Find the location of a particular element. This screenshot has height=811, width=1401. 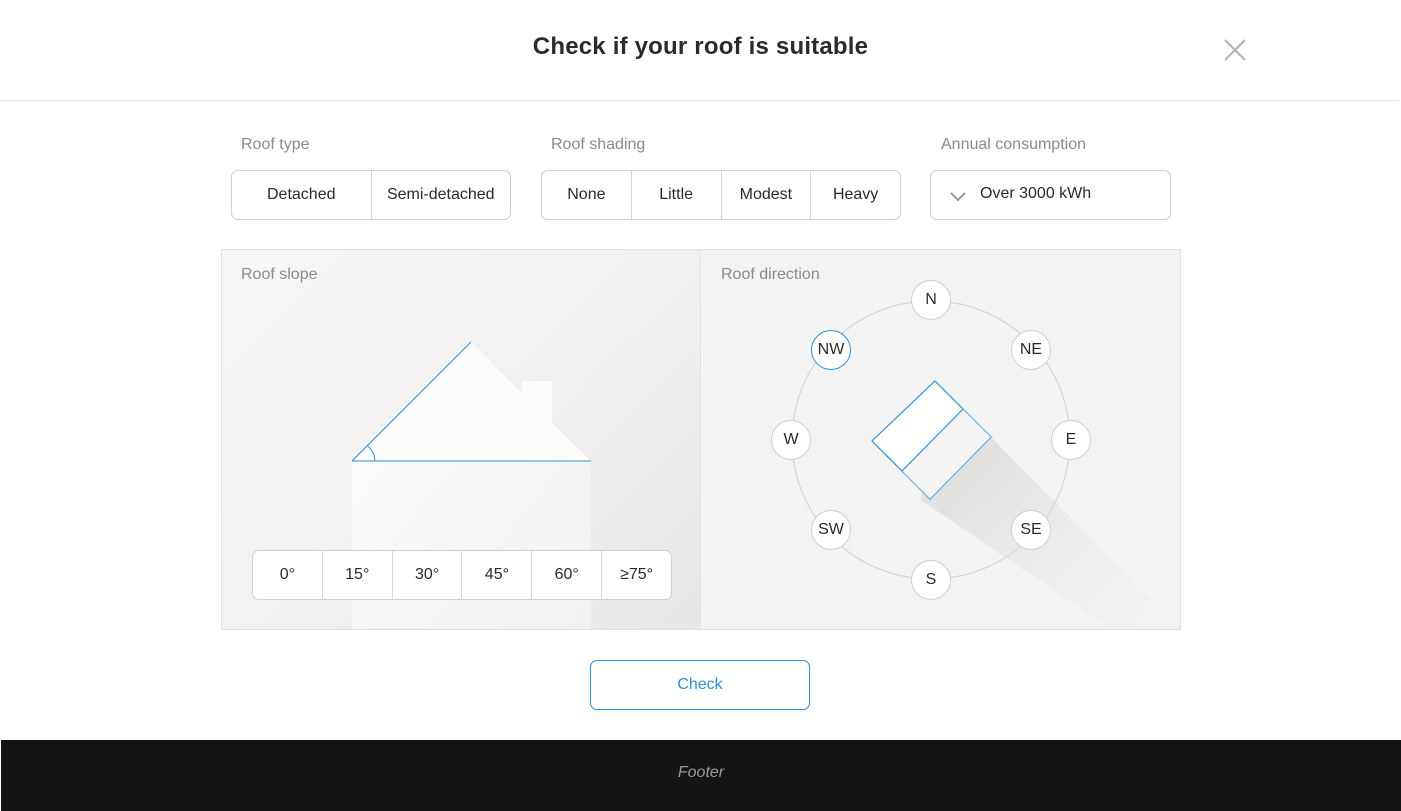

slope-option-30: 30° is located at coordinates (426, 575).